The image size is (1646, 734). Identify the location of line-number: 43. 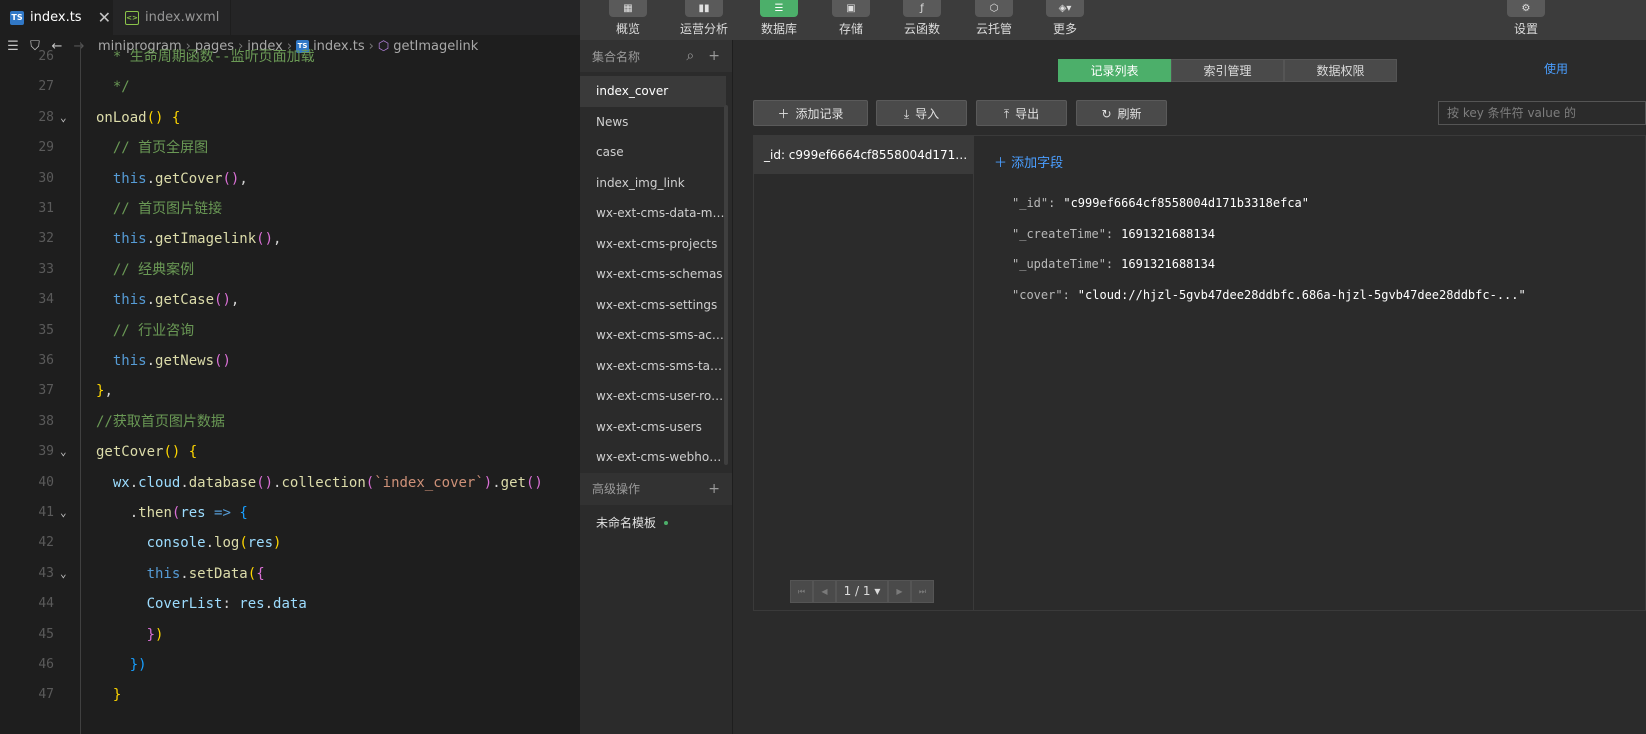
(46, 573).